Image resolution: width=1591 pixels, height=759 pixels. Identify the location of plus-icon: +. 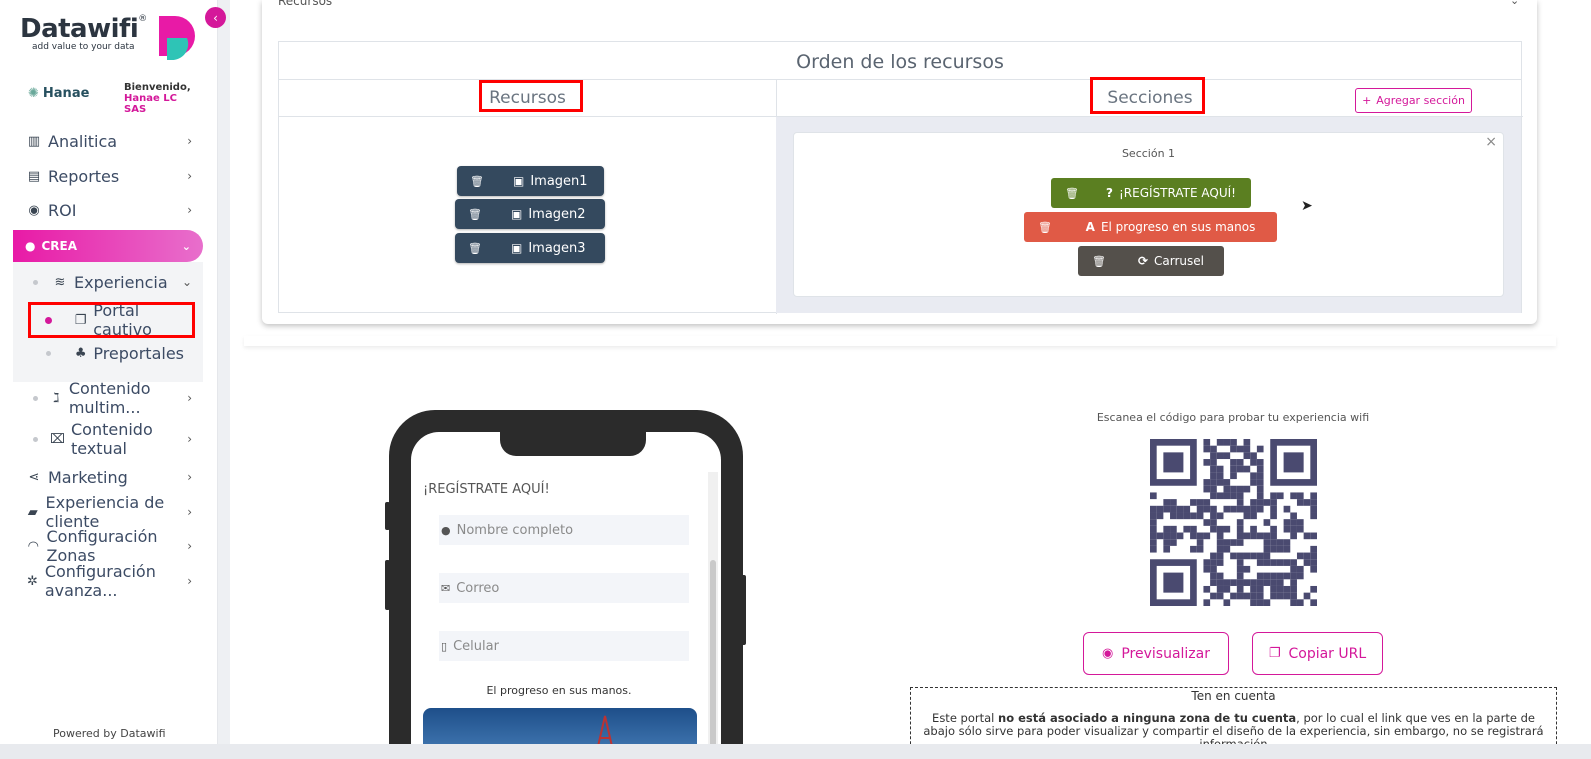
(1367, 100).